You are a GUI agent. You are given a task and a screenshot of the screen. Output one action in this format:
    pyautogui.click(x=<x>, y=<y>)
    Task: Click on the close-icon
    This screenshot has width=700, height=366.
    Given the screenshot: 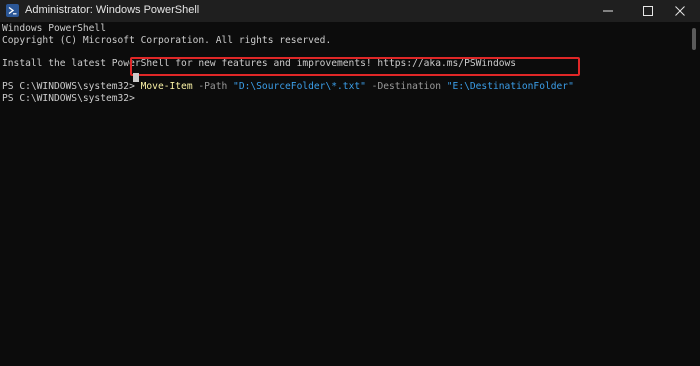 What is the action you would take?
    pyautogui.click(x=680, y=11)
    